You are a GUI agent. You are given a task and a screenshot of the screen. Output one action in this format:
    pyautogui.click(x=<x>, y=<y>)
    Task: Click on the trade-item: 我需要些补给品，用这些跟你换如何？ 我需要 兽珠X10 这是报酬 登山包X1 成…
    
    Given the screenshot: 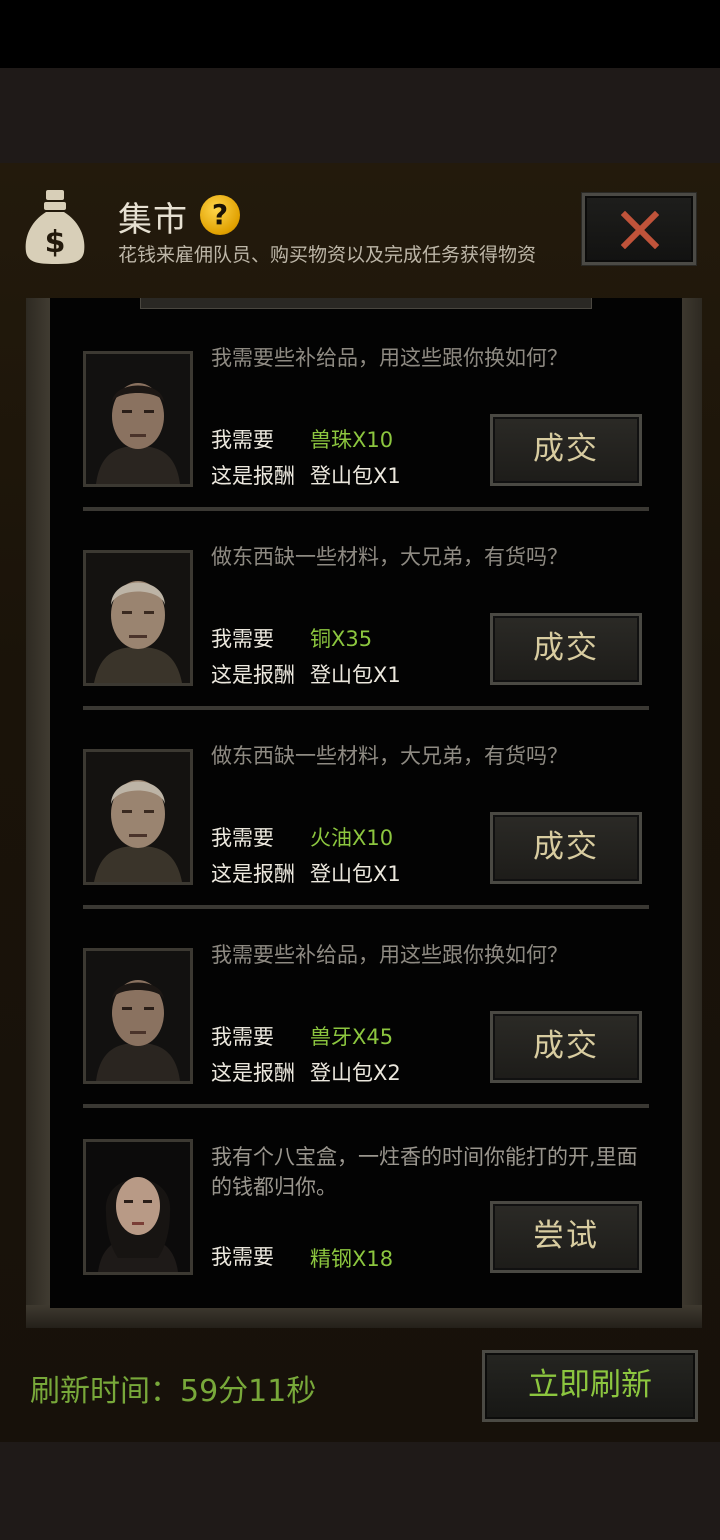 What is the action you would take?
    pyautogui.click(x=366, y=404)
    